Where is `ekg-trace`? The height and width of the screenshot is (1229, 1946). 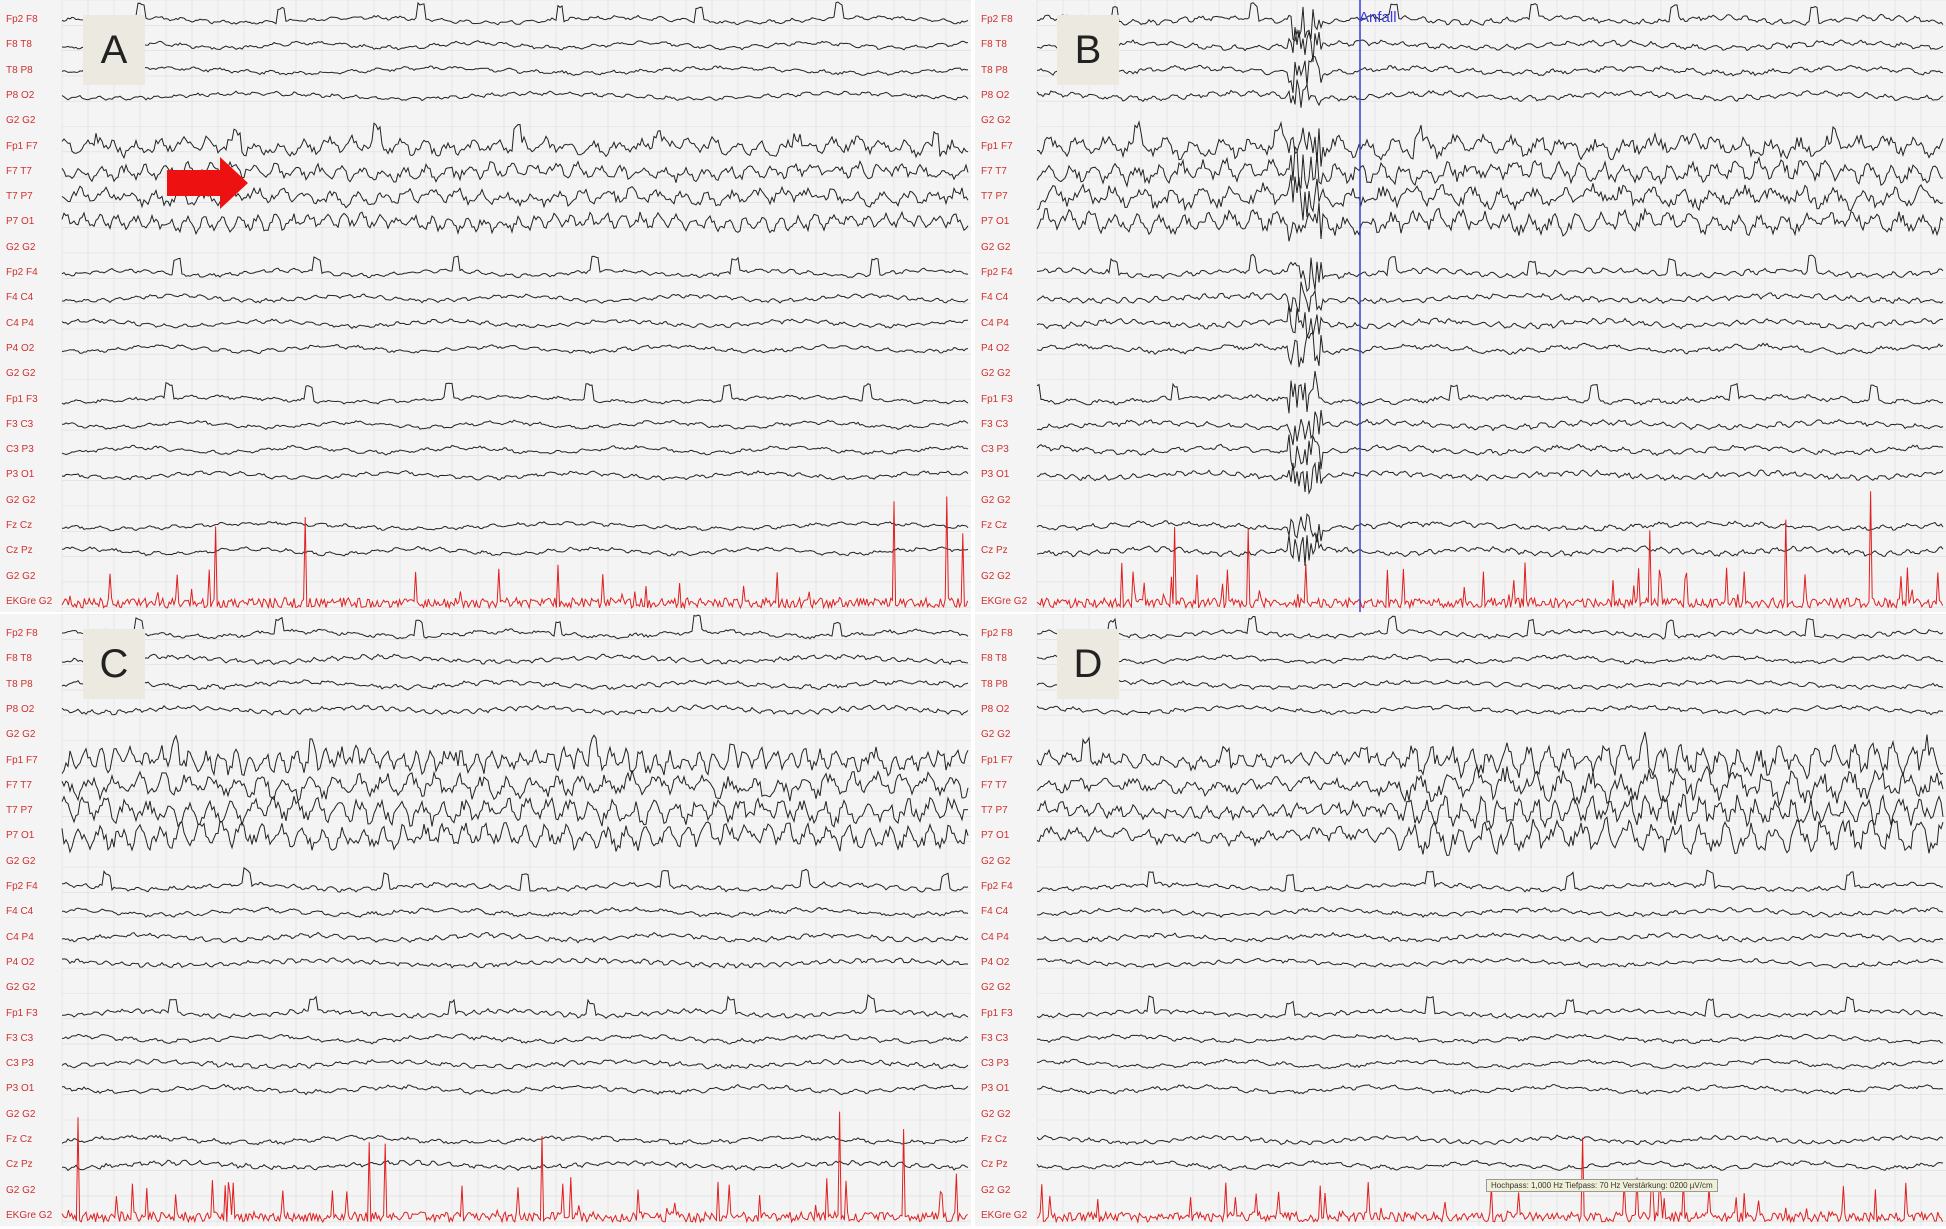
ekg-trace is located at coordinates (1490, 550).